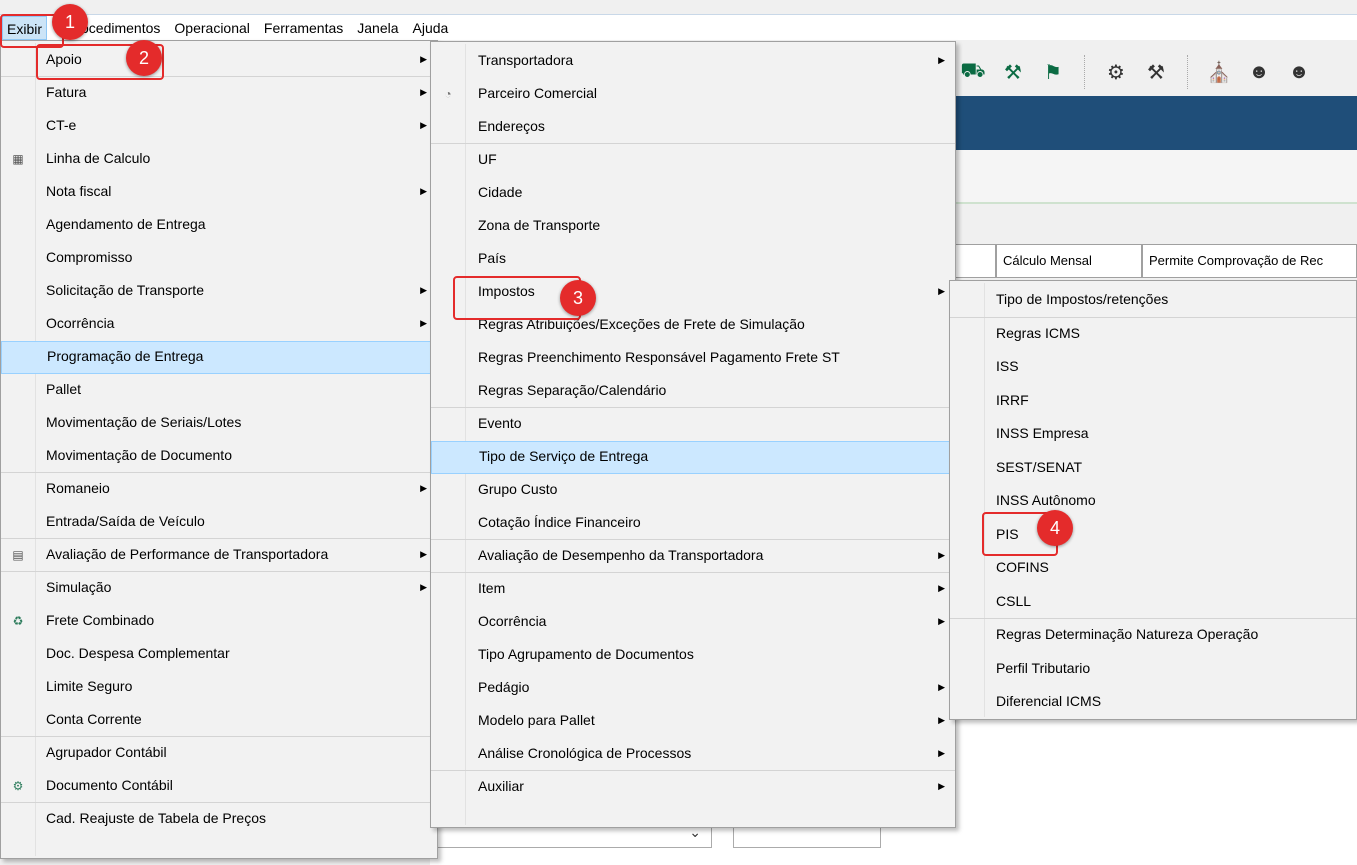 This screenshot has width=1357, height=865. I want to click on truck-icon: ⛟, so click(973, 72).